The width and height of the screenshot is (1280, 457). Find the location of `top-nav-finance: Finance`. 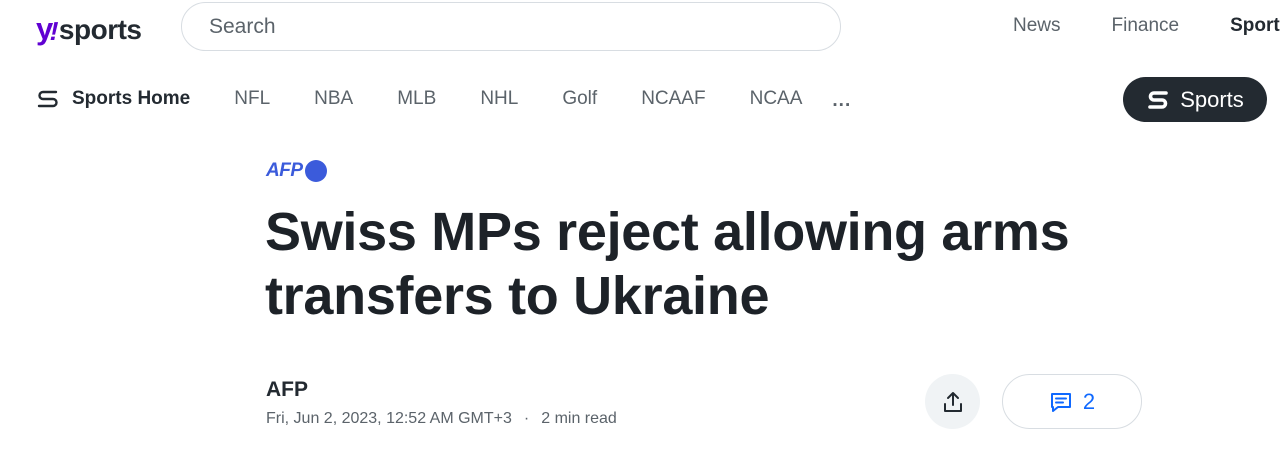

top-nav-finance: Finance is located at coordinates (1146, 26).